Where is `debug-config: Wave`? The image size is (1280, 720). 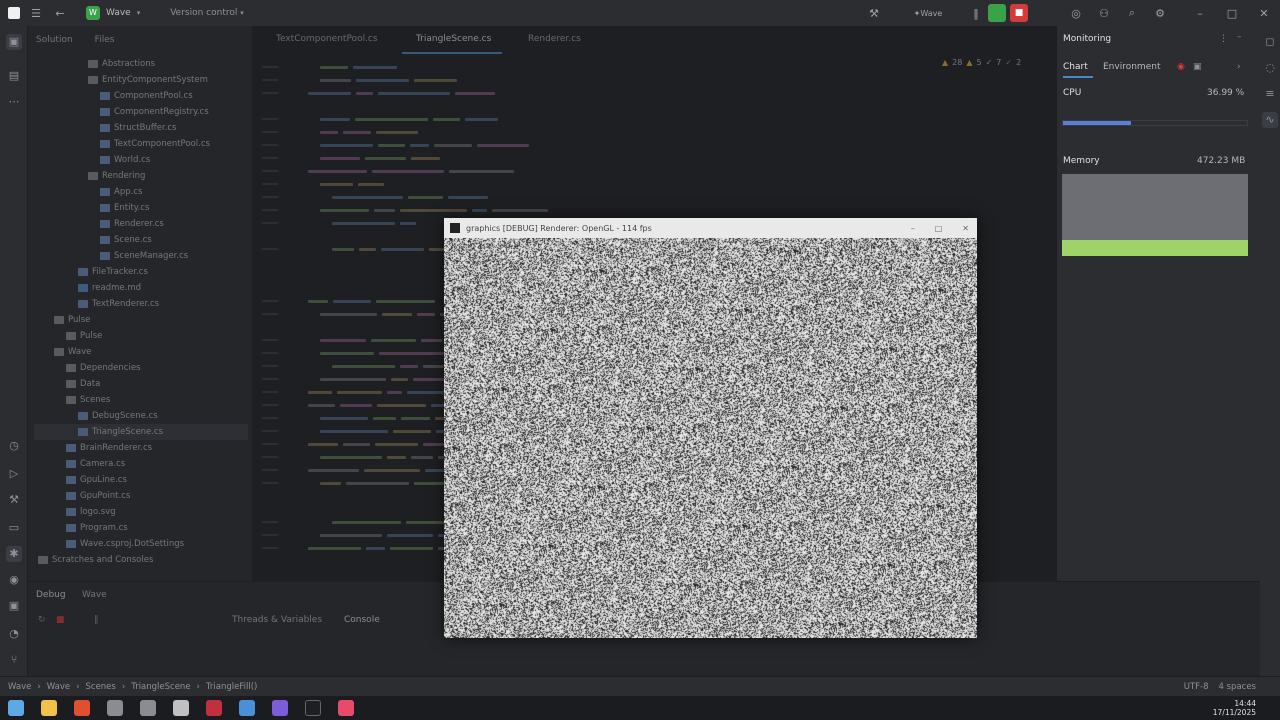
debug-config: Wave is located at coordinates (94, 595).